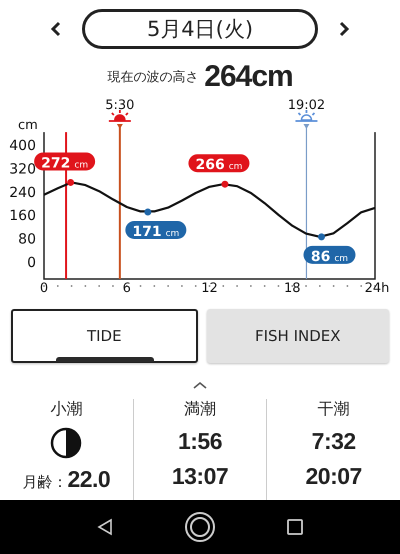 The height and width of the screenshot is (554, 400). I want to click on tide-time: 13:07, so click(200, 476).